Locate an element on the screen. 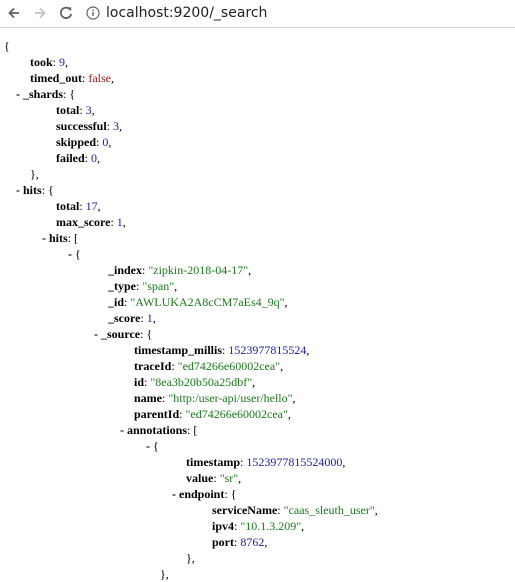 The image size is (515, 582). browser-toolbar: localhost:9200/_search is located at coordinates (257, 14).